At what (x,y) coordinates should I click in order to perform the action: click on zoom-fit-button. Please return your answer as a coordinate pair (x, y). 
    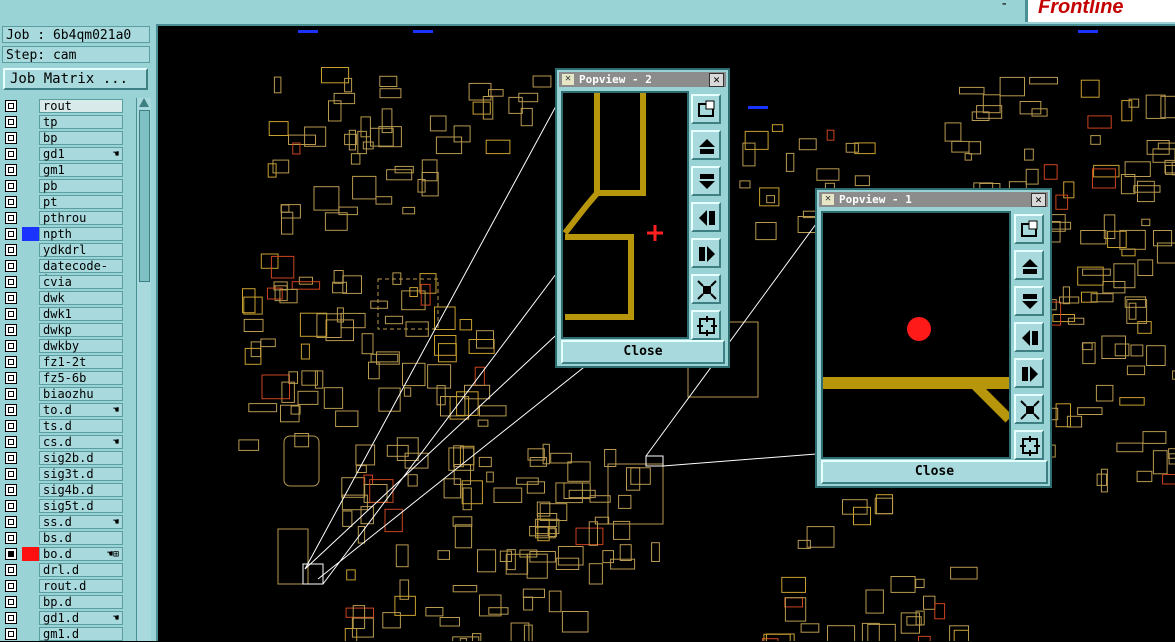
    Looking at the image, I should click on (1029, 229).